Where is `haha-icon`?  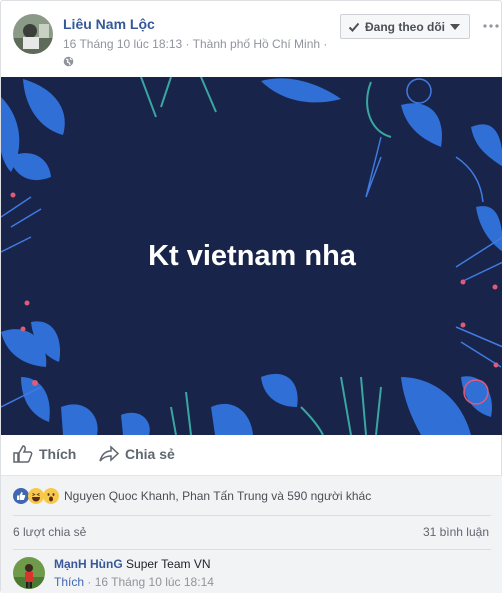
haha-icon is located at coordinates (36, 496).